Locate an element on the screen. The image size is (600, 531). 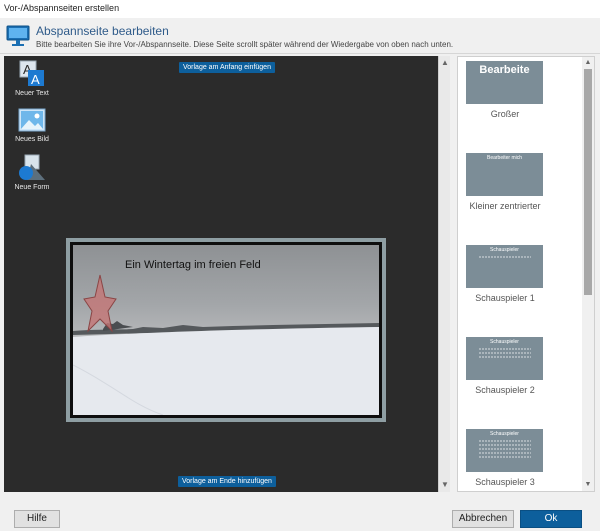
new-image-tool: Neues Bild is located at coordinates (32, 125).